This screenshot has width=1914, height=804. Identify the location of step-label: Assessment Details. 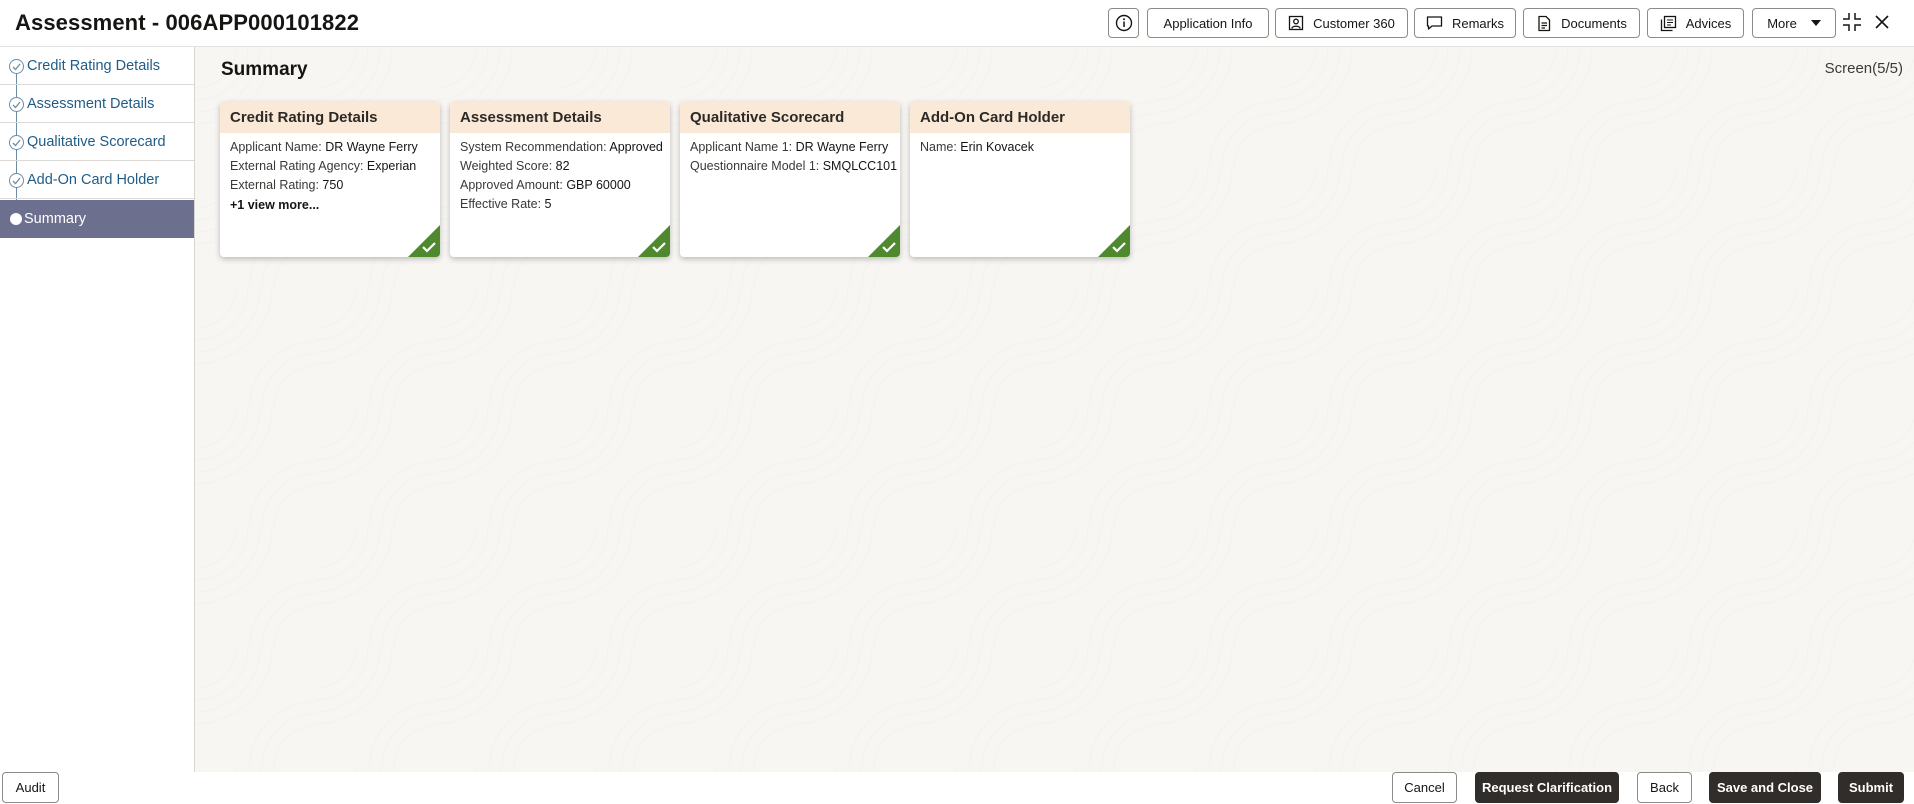
(91, 103).